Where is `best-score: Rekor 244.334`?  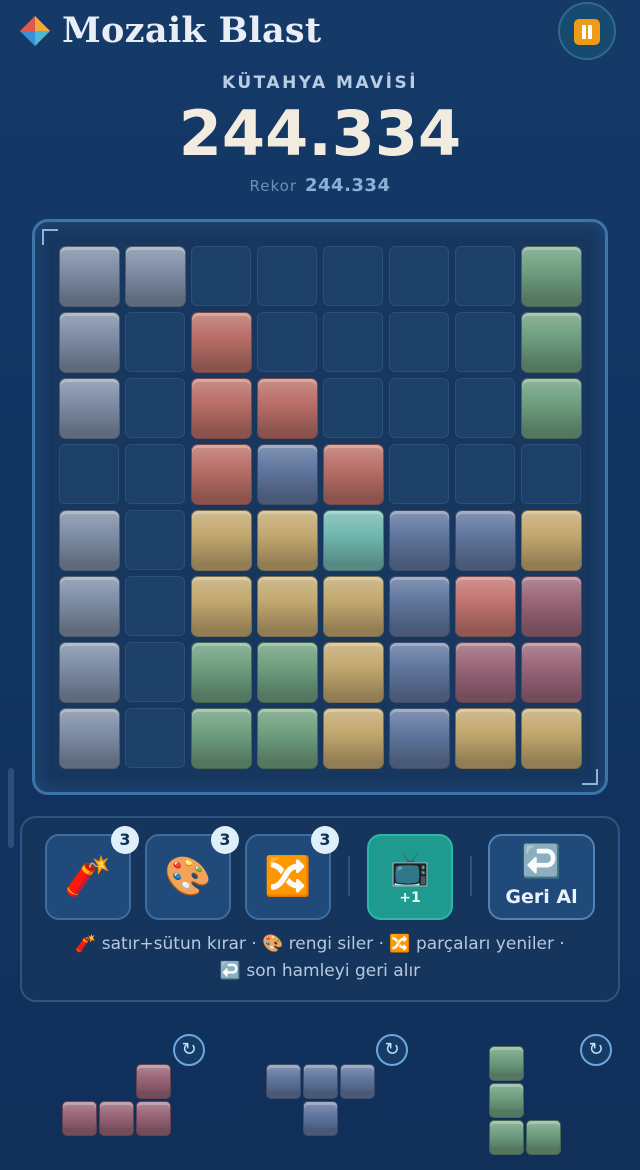
best-score: Rekor 244.334 is located at coordinates (320, 185).